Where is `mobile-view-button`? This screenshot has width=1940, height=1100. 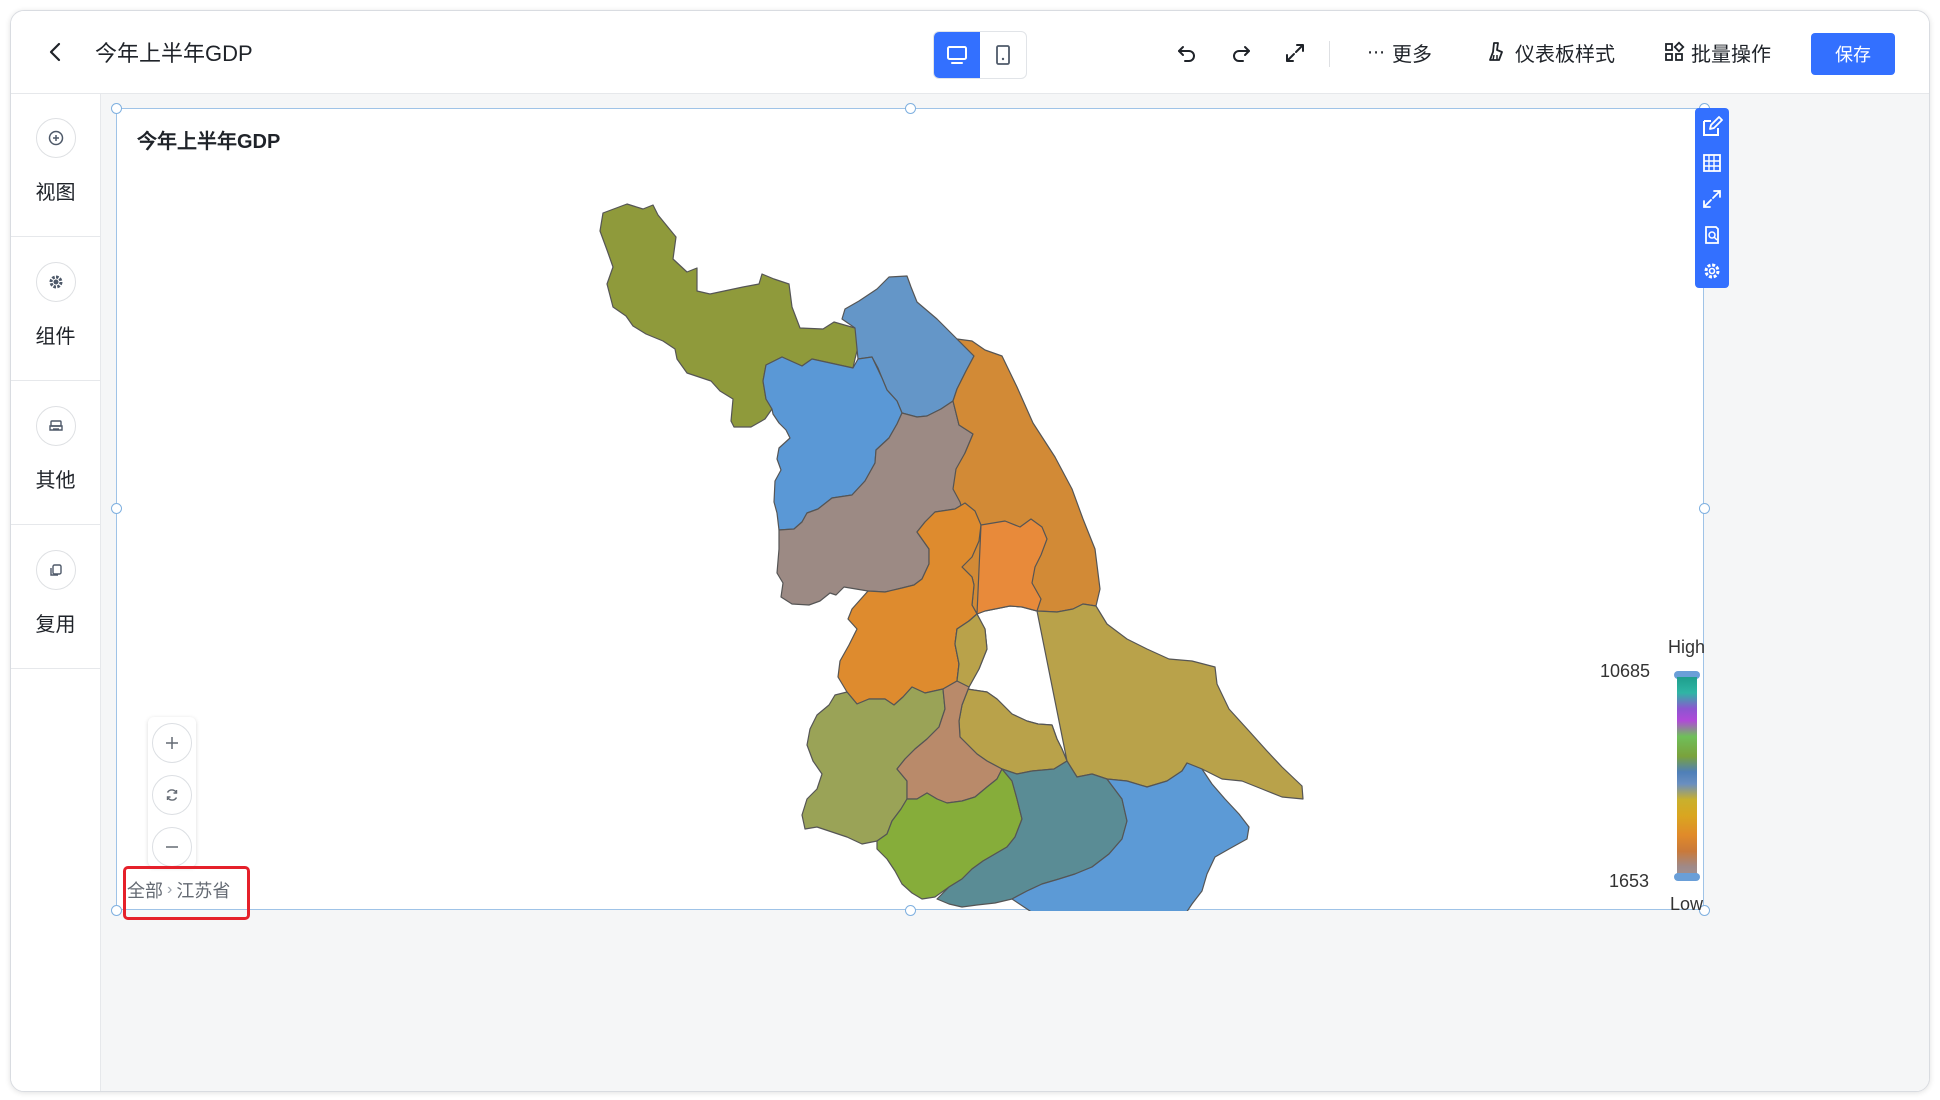 mobile-view-button is located at coordinates (1003, 55).